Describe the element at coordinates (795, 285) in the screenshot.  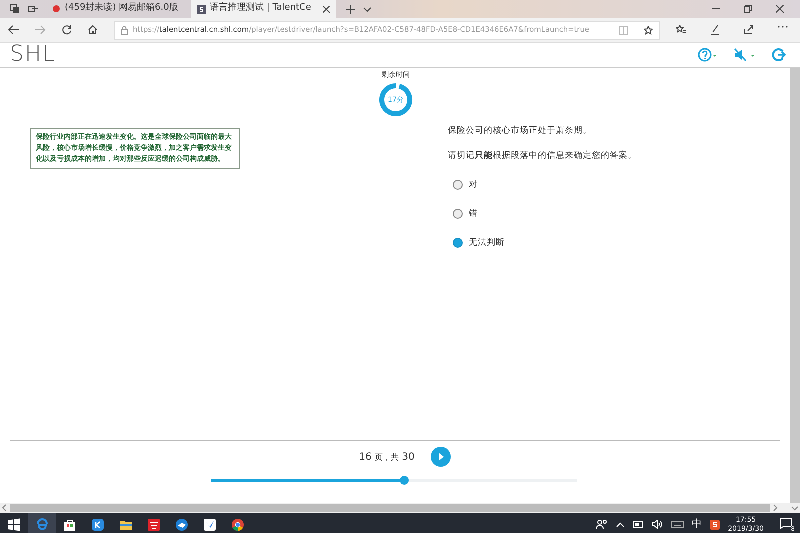
I see `vertical-scrollbar` at that location.